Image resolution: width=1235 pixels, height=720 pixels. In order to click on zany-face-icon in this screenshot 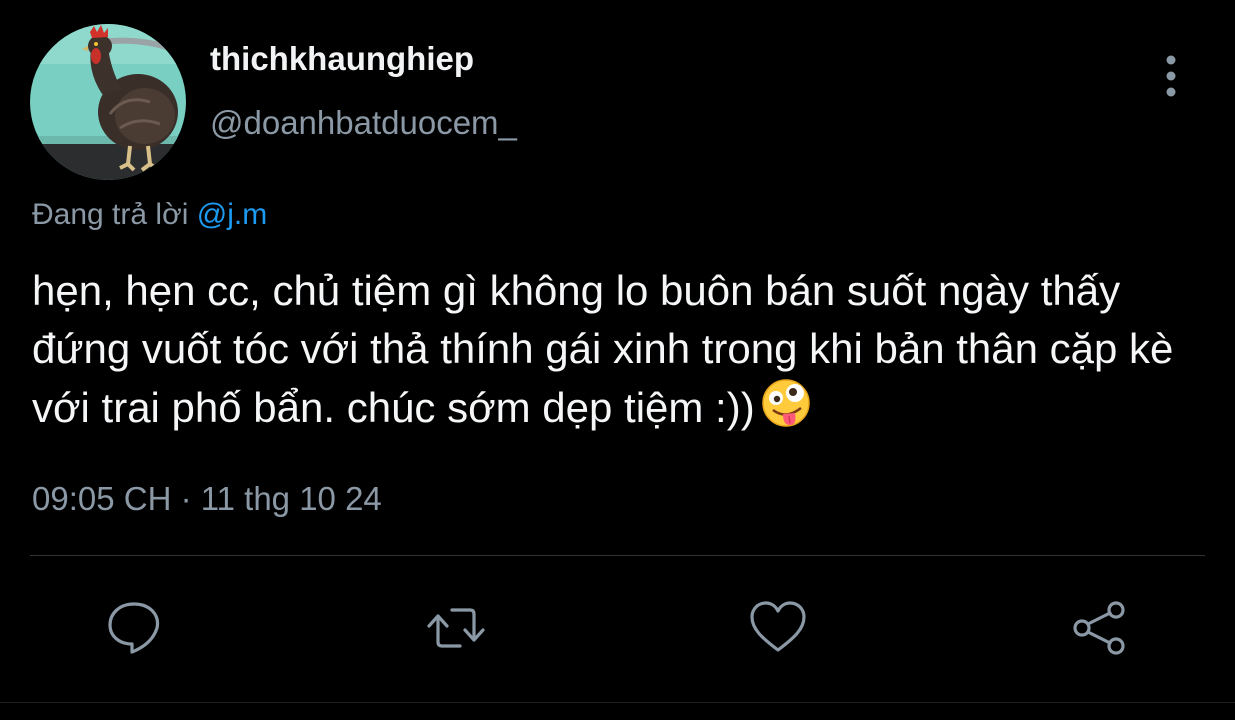, I will do `click(786, 410)`.